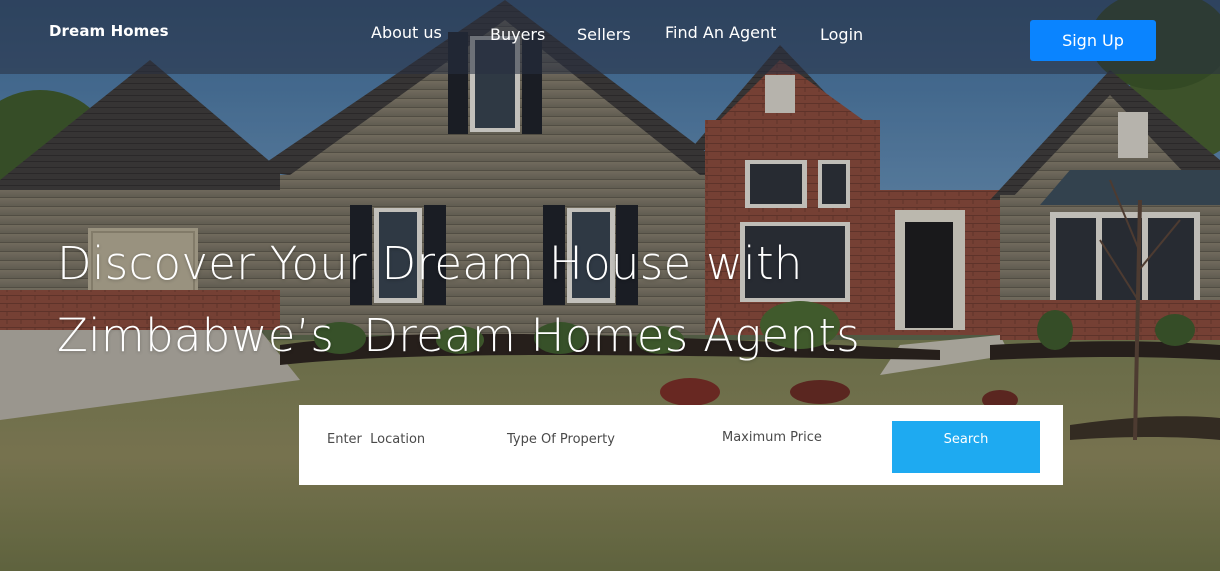 The image size is (1220, 571). Describe the element at coordinates (1093, 40) in the screenshot. I see `sign-up-button: Sign Up` at that location.